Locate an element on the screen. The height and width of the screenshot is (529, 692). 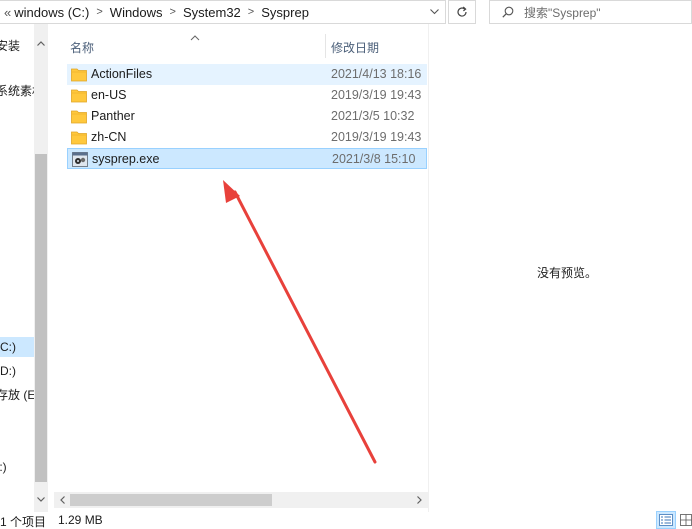
file-name: zh-CN is located at coordinates (109, 137).